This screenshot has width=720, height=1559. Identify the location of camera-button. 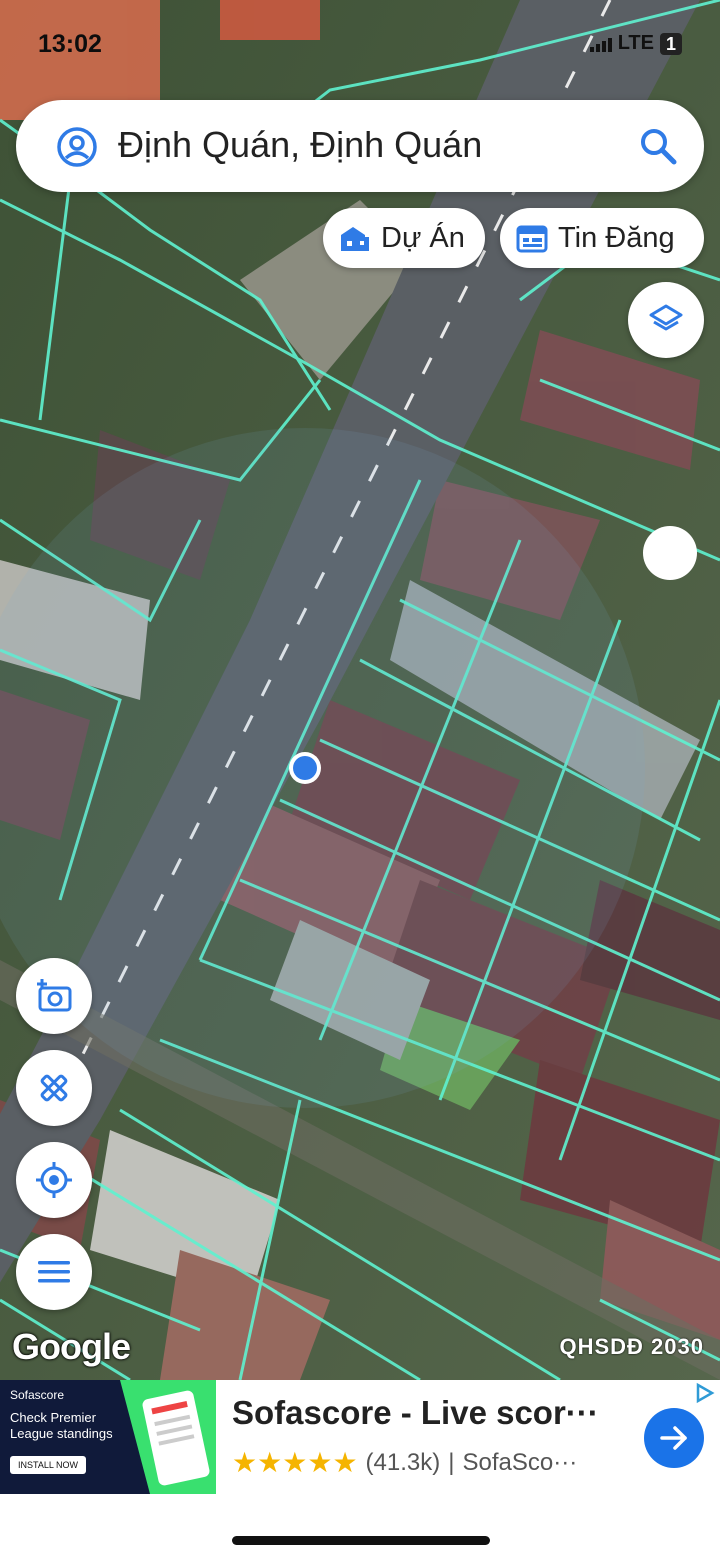
(54, 996).